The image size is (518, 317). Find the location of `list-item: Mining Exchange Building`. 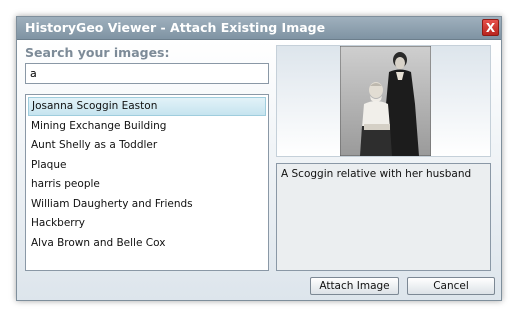

list-item: Mining Exchange Building is located at coordinates (147, 126).